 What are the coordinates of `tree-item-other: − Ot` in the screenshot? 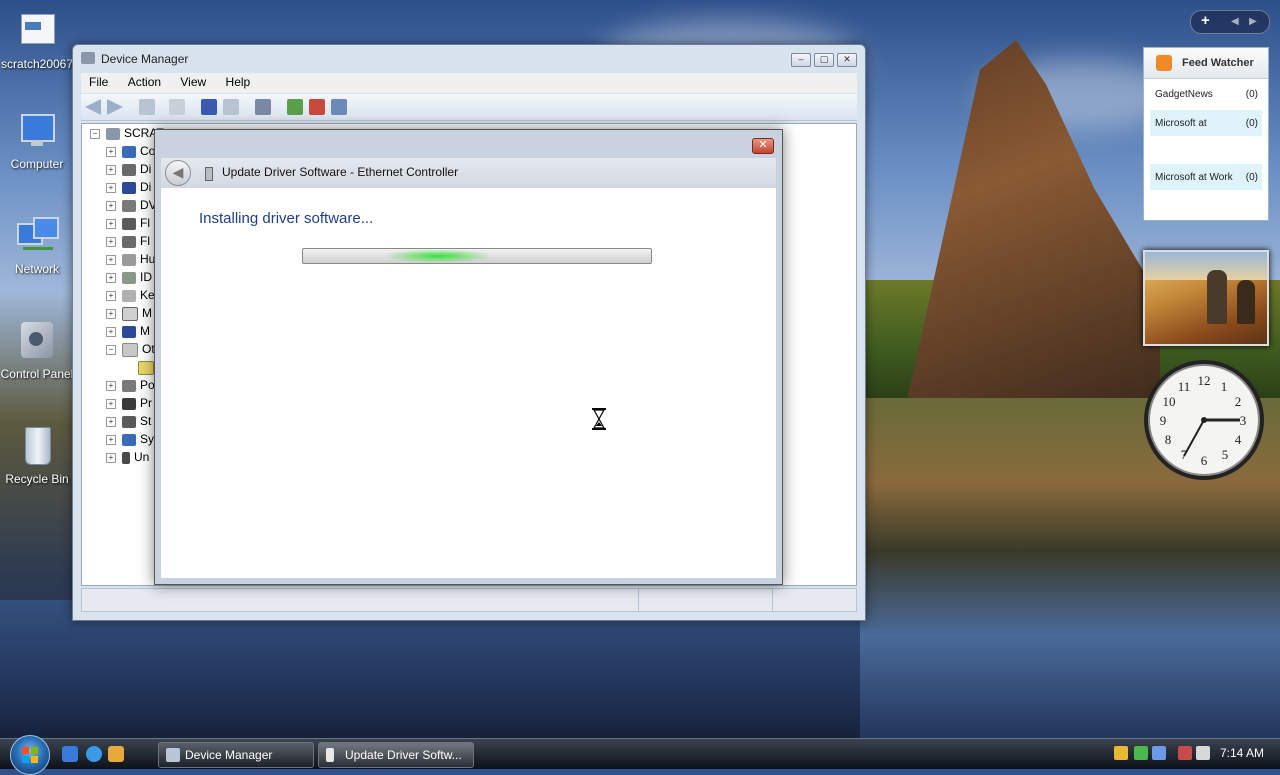 It's located at (130, 351).